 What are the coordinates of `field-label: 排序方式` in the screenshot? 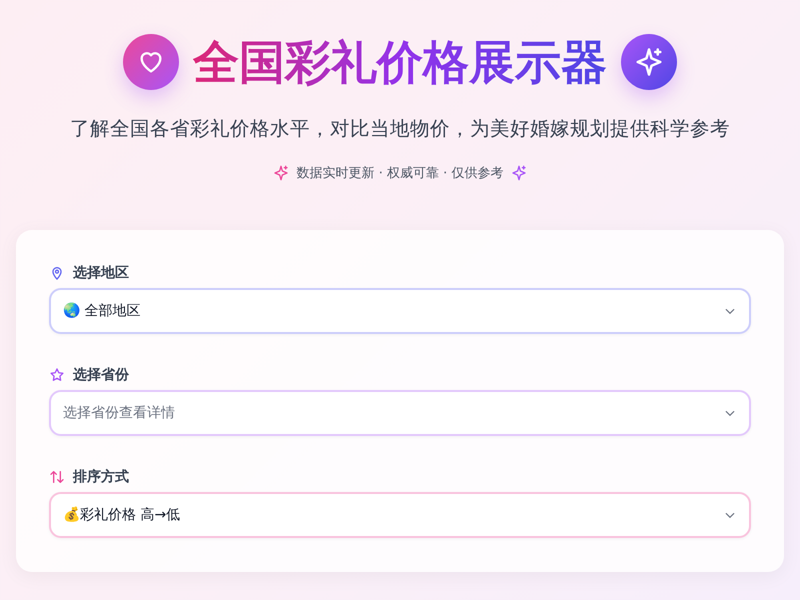 It's located at (101, 477).